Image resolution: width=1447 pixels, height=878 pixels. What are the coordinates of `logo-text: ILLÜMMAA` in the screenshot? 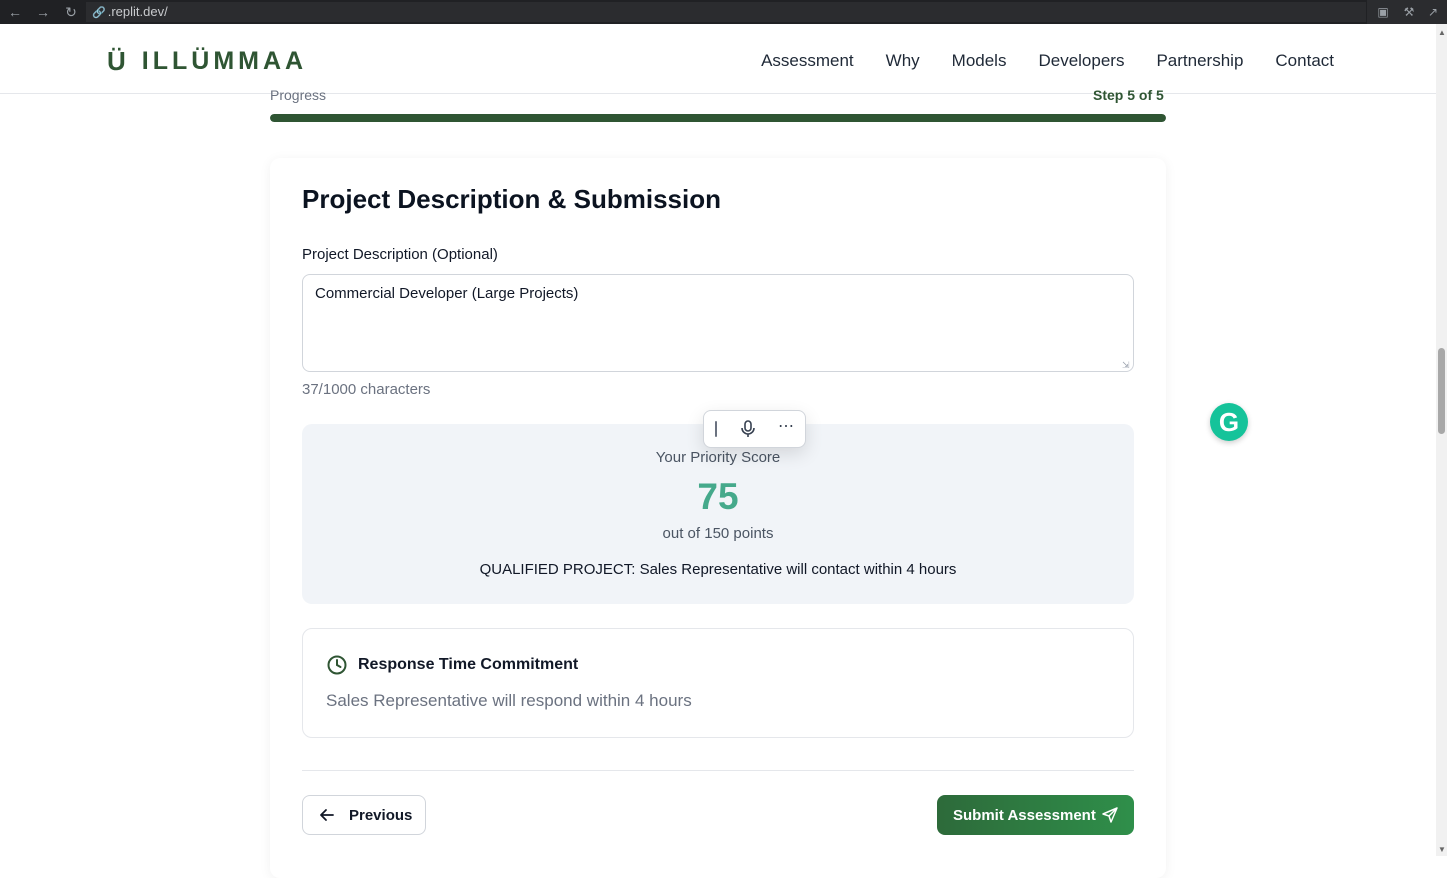 It's located at (224, 60).